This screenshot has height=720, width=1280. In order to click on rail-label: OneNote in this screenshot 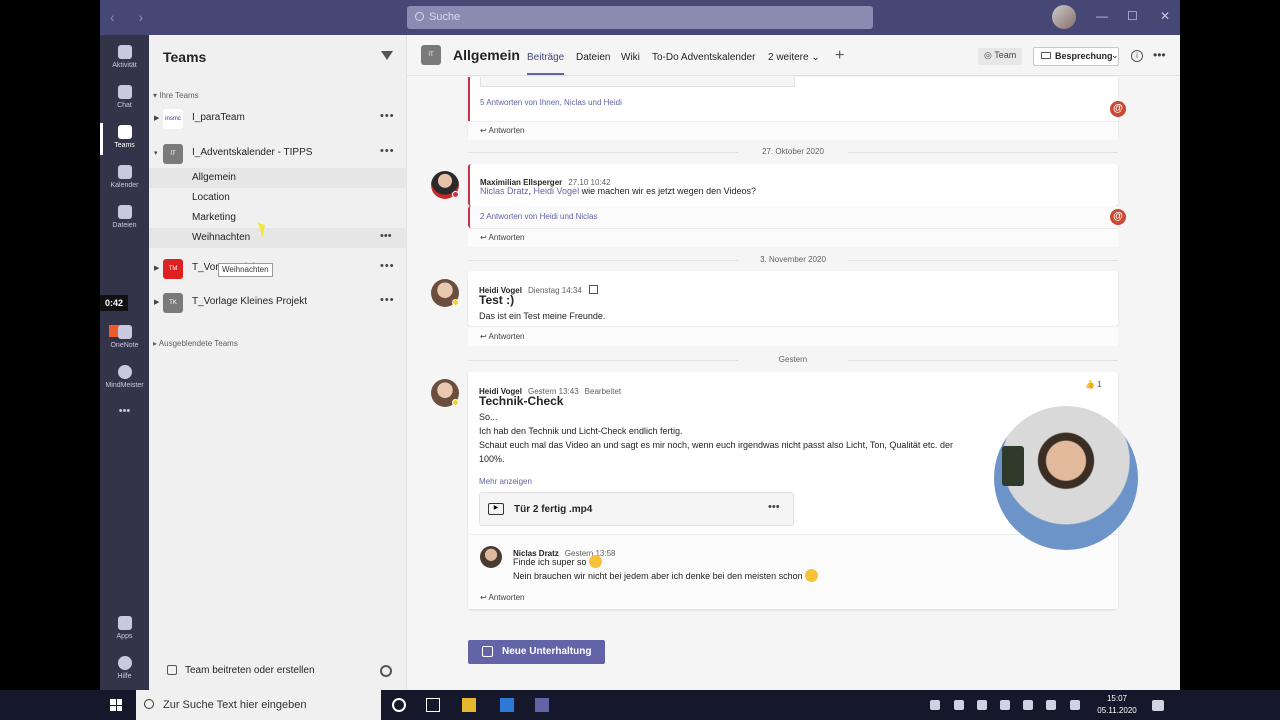, I will do `click(124, 345)`.